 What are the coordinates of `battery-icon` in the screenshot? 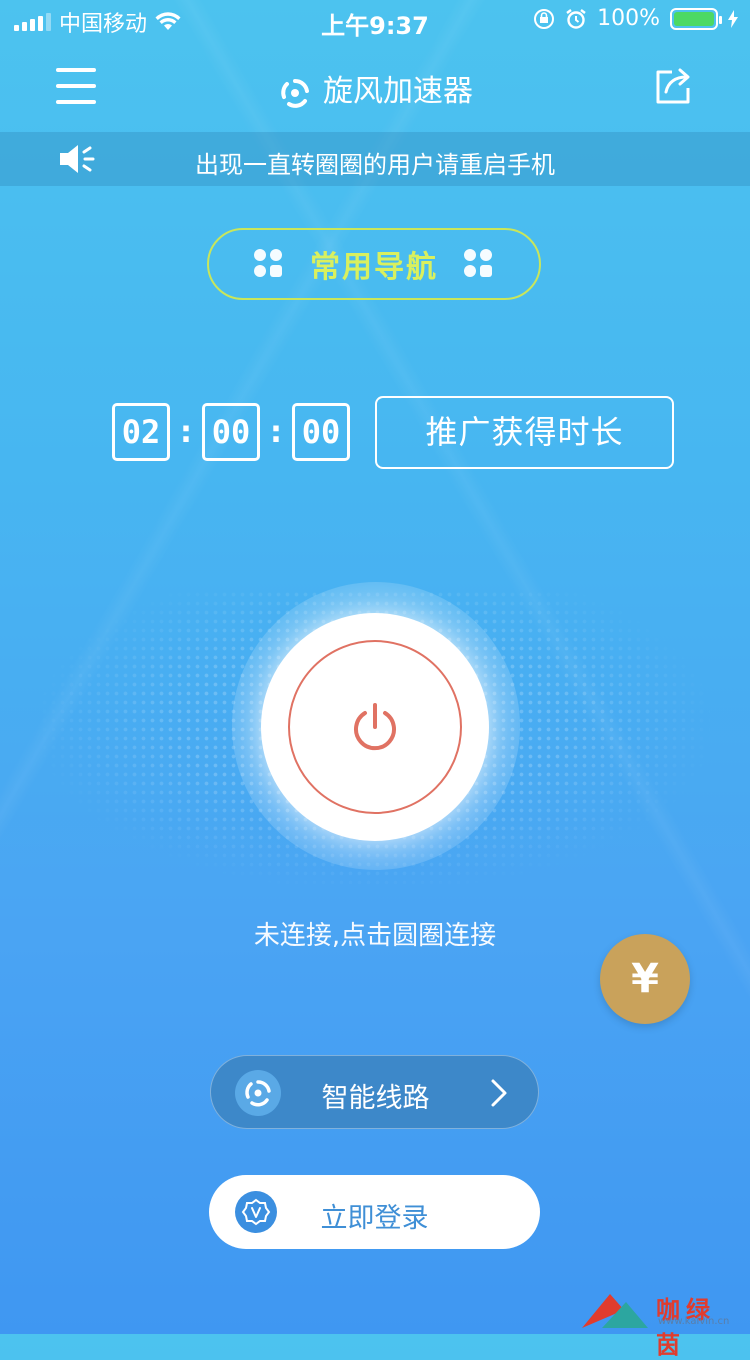 It's located at (696, 18).